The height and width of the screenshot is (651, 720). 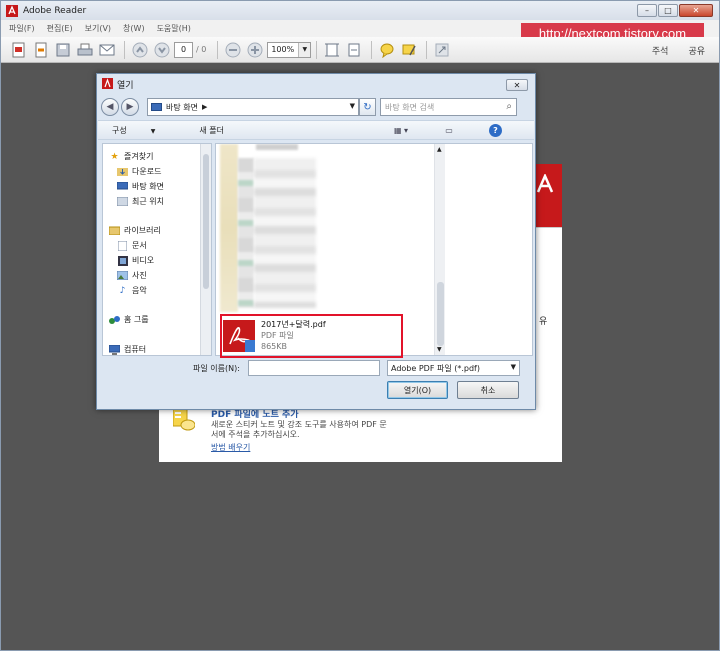 I want to click on zoom-level-select: 100% ▼, so click(x=289, y=49).